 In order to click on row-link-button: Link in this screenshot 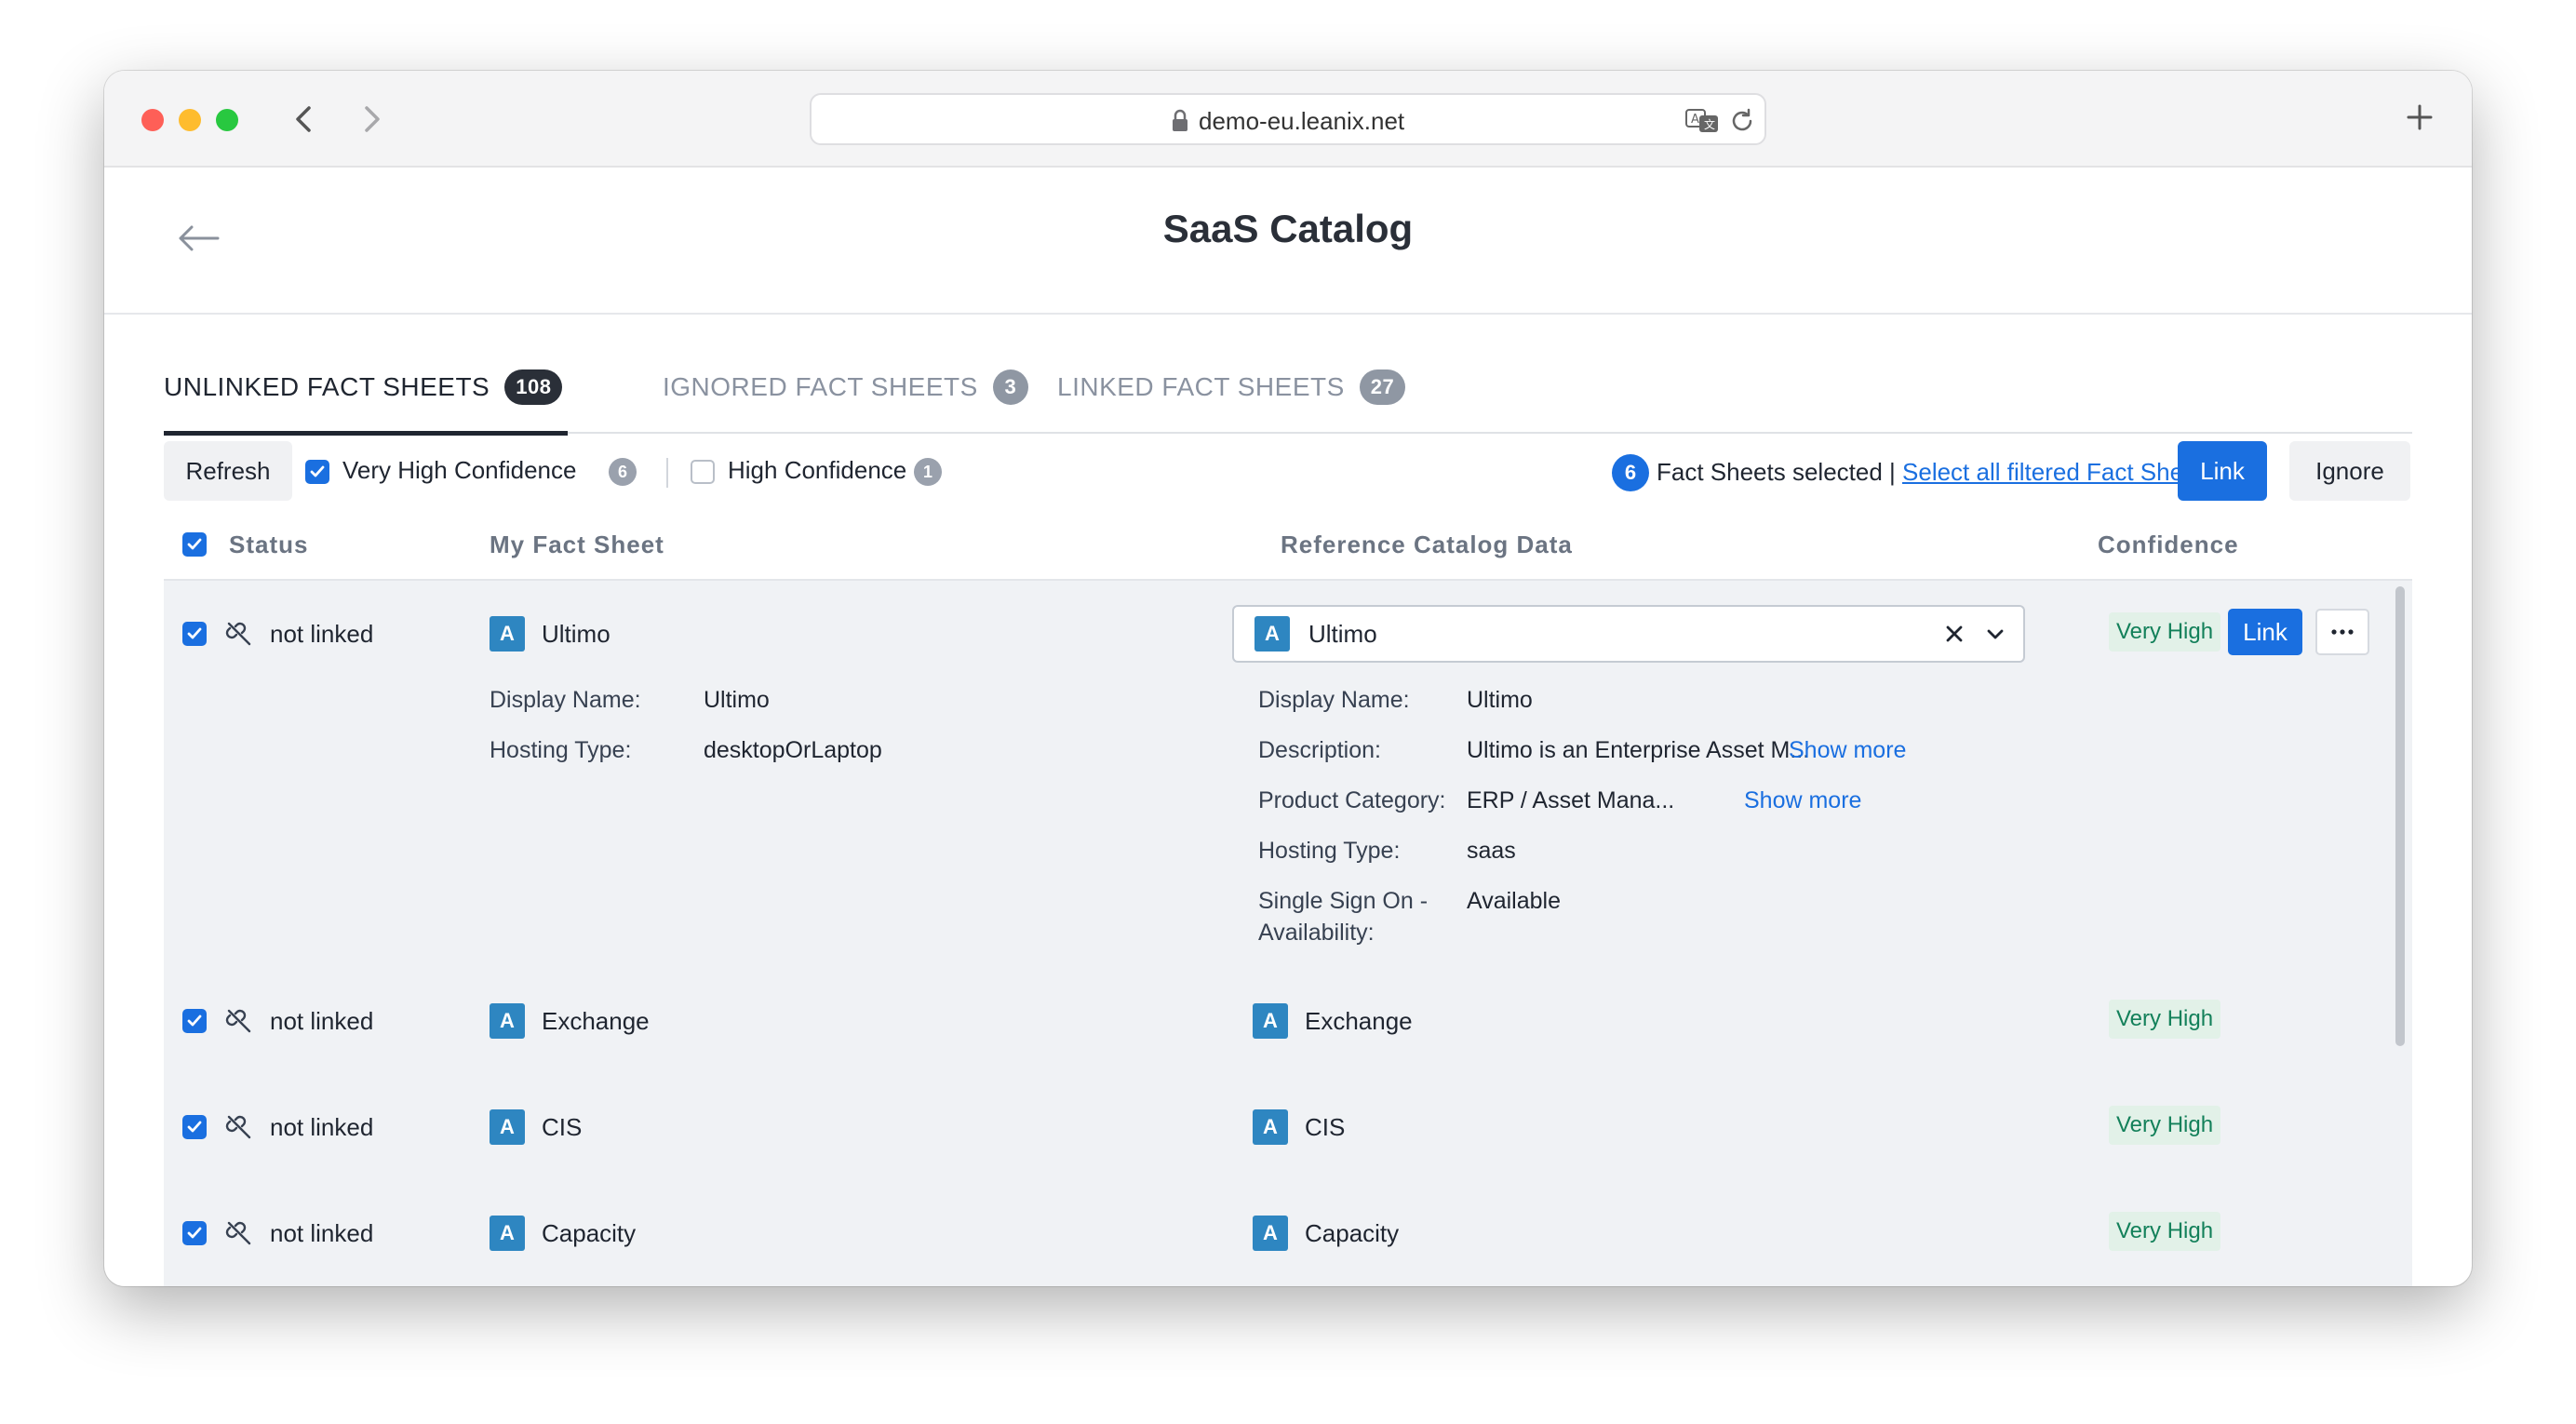, I will do `click(2265, 632)`.